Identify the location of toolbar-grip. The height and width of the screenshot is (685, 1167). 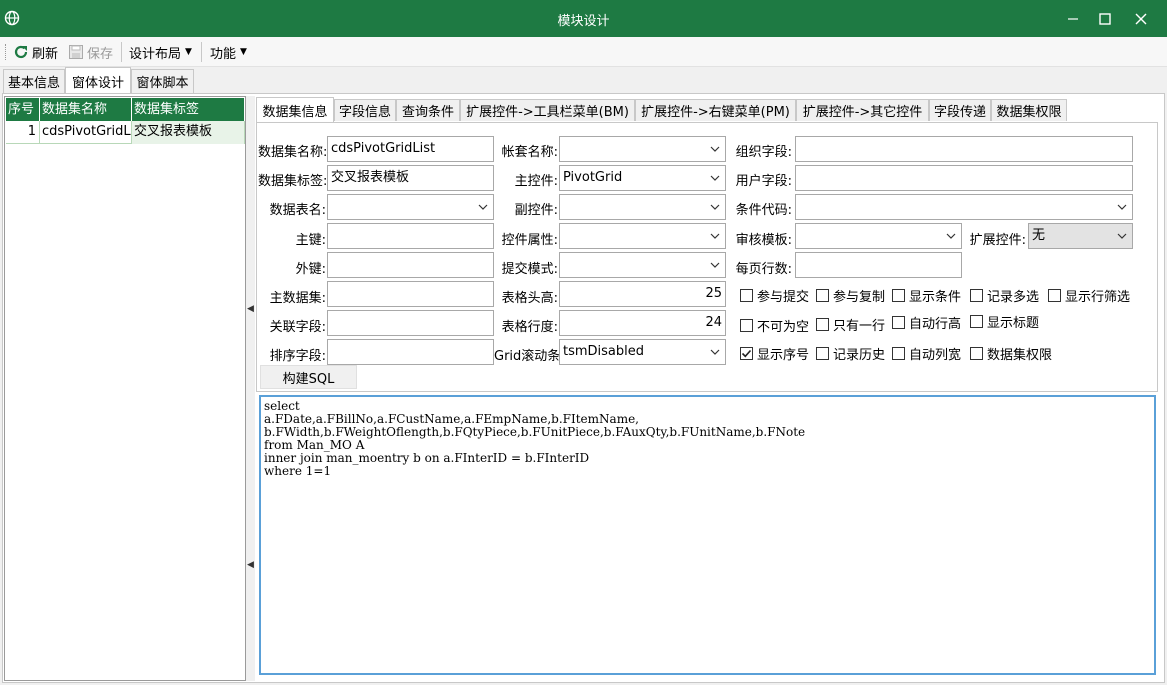
(6, 52).